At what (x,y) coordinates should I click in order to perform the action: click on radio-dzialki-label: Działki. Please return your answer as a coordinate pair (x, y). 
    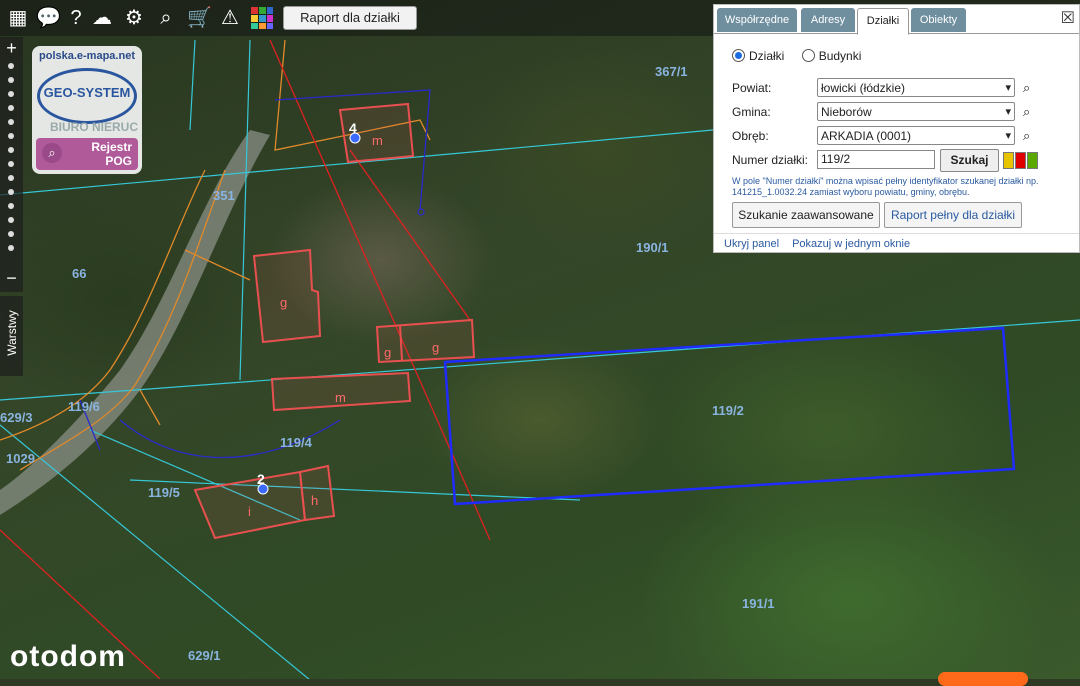
    Looking at the image, I should click on (767, 56).